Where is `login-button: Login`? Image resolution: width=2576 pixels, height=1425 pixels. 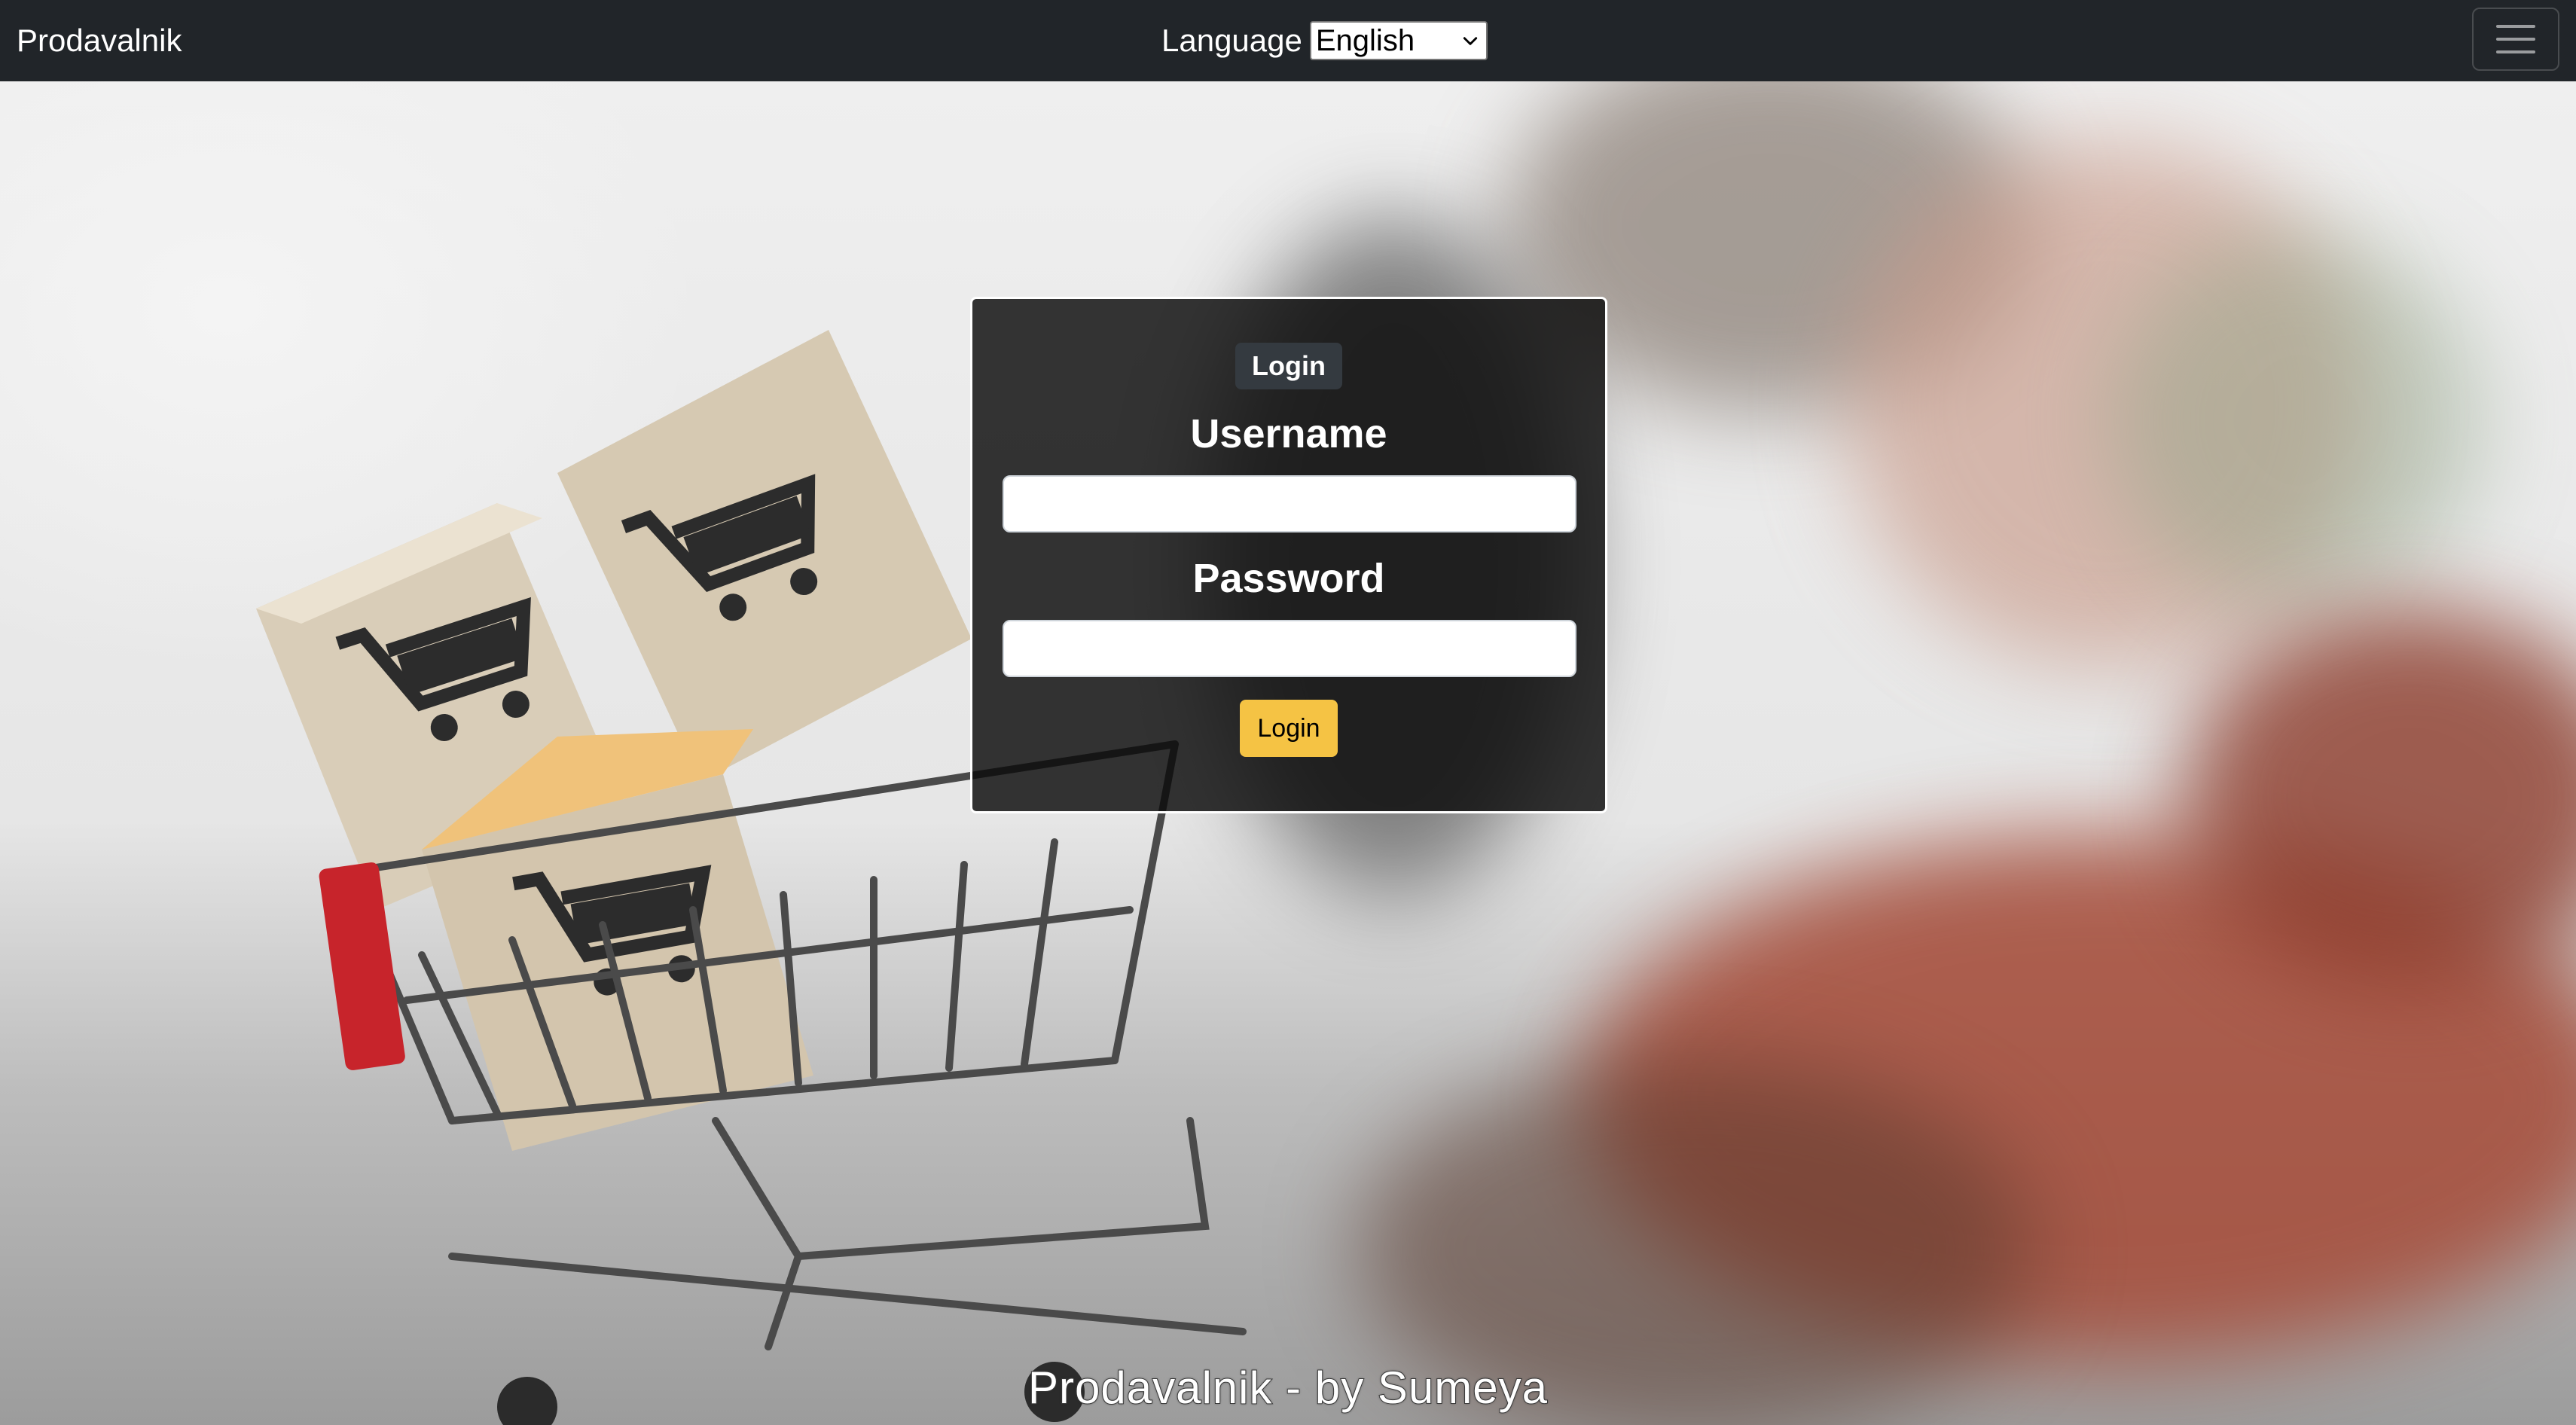 login-button: Login is located at coordinates (1289, 729).